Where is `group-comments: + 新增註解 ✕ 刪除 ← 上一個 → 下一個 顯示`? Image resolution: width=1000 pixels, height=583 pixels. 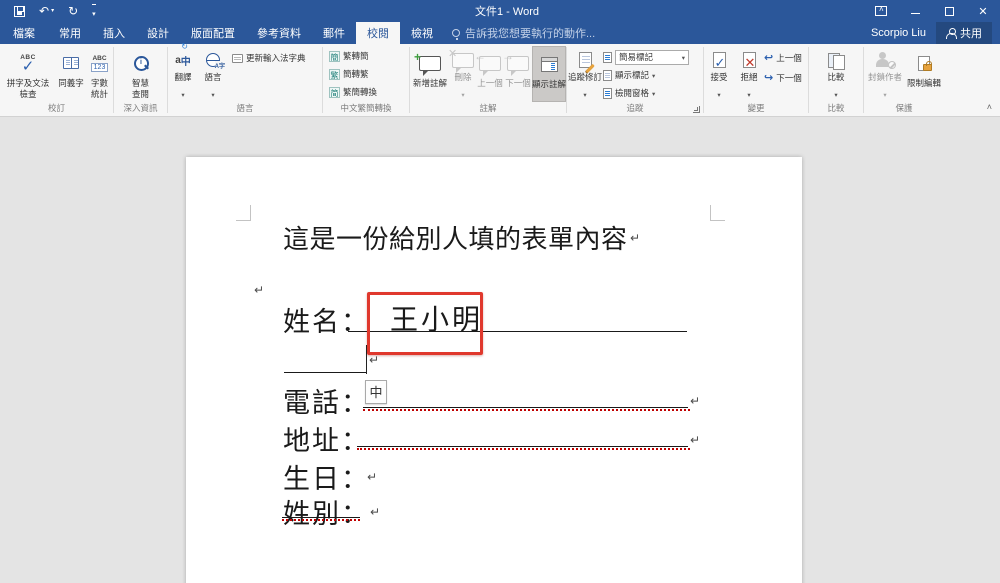 group-comments: + 新增註解 ✕ 刪除 ← 上一個 → 下一個 顯示 is located at coordinates (488, 80).